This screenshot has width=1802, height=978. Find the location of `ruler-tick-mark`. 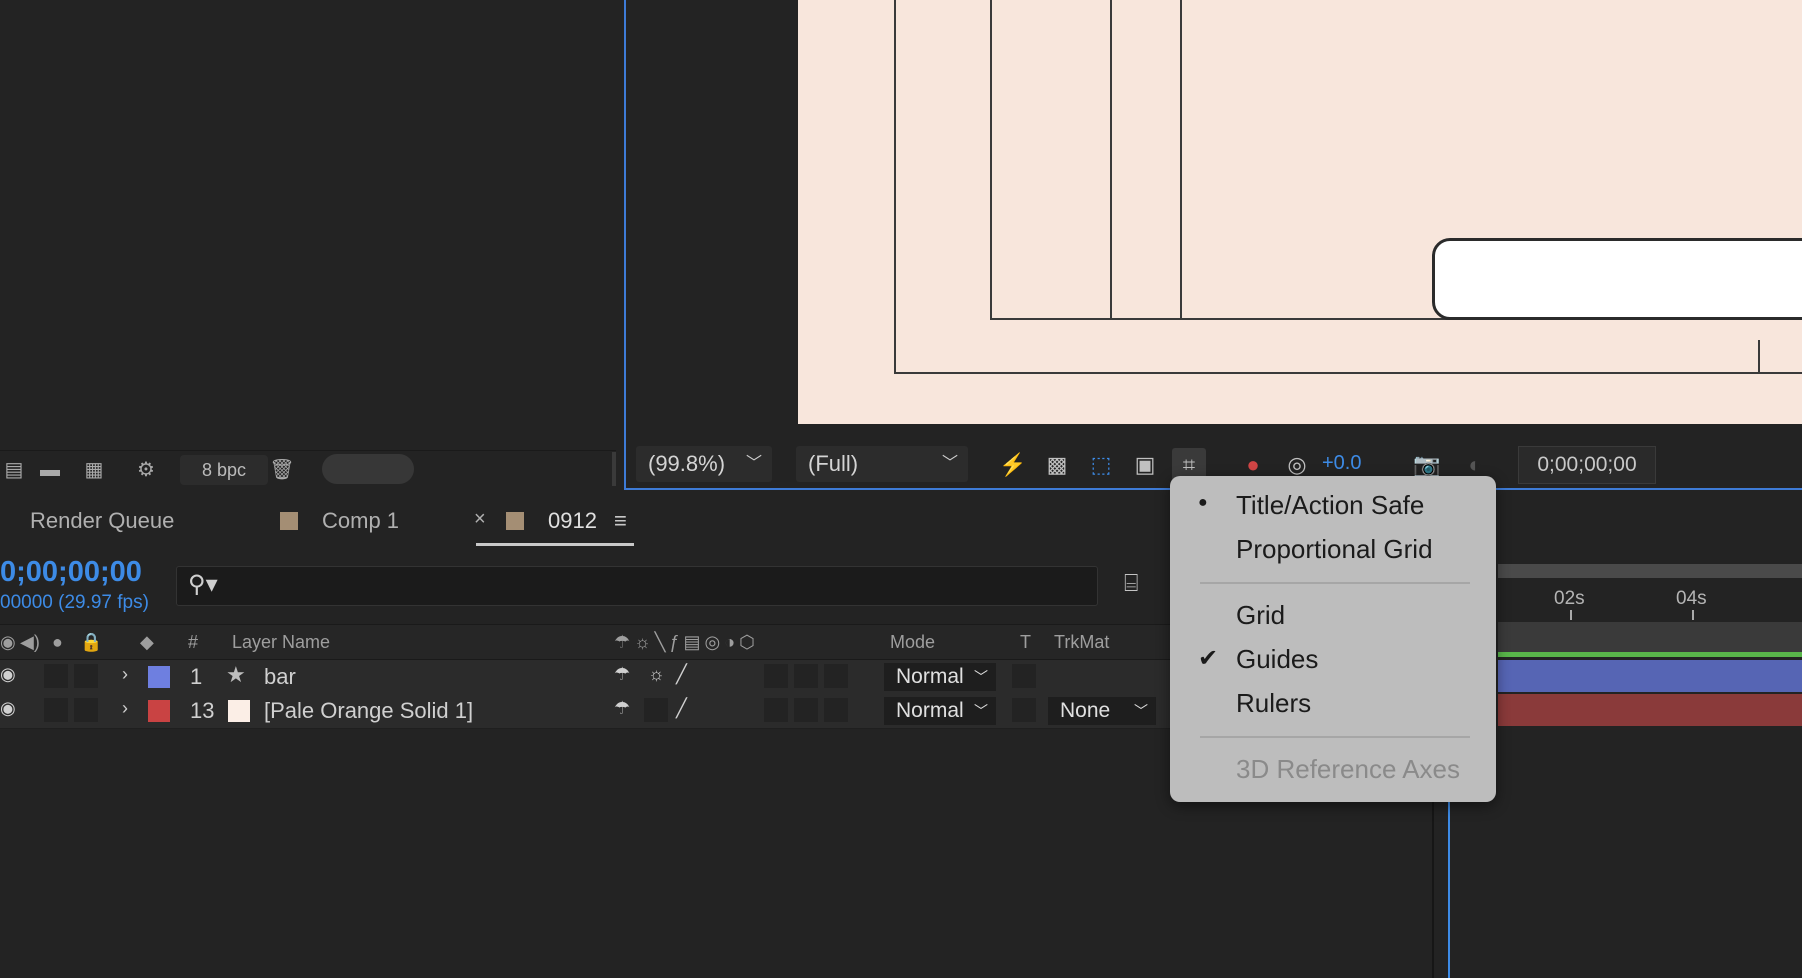

ruler-tick-mark is located at coordinates (1571, 615).